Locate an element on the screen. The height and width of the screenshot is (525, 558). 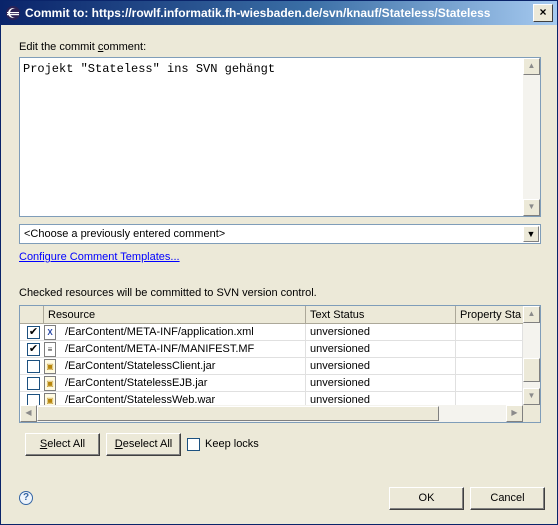
commit-comment-text: Projekt "Stateless" ins SVN gehängt is located at coordinates (149, 69).